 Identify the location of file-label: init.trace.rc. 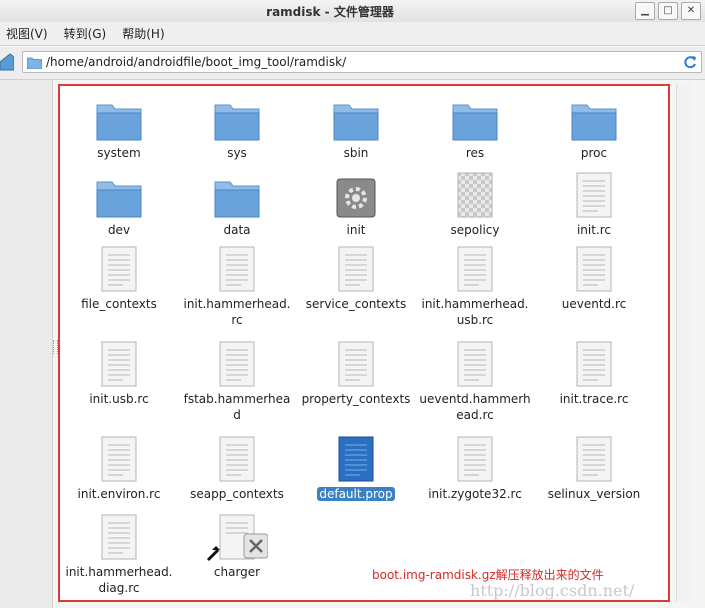
(594, 399).